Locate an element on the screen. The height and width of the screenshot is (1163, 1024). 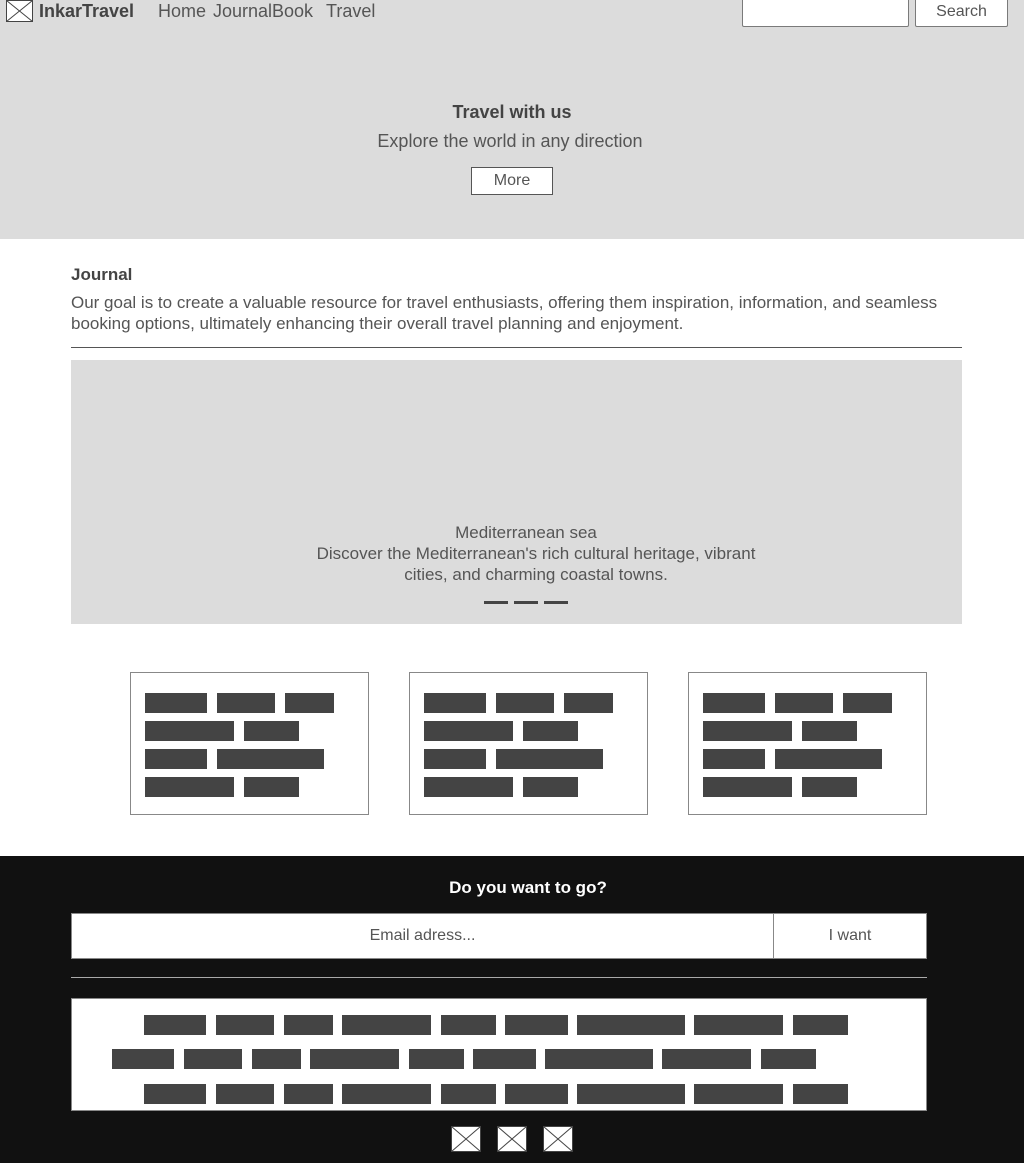
footer-title: Do you want to go? is located at coordinates (528, 887).